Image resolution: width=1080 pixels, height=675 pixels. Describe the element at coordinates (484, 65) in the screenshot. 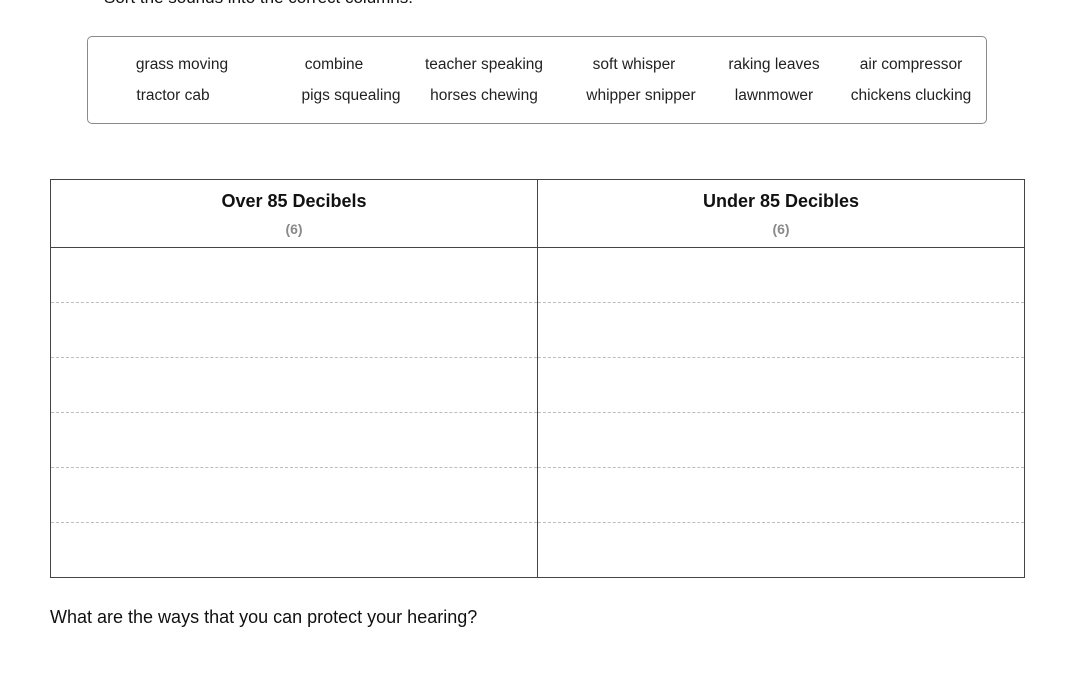

I see `word-item: teacher speaking` at that location.